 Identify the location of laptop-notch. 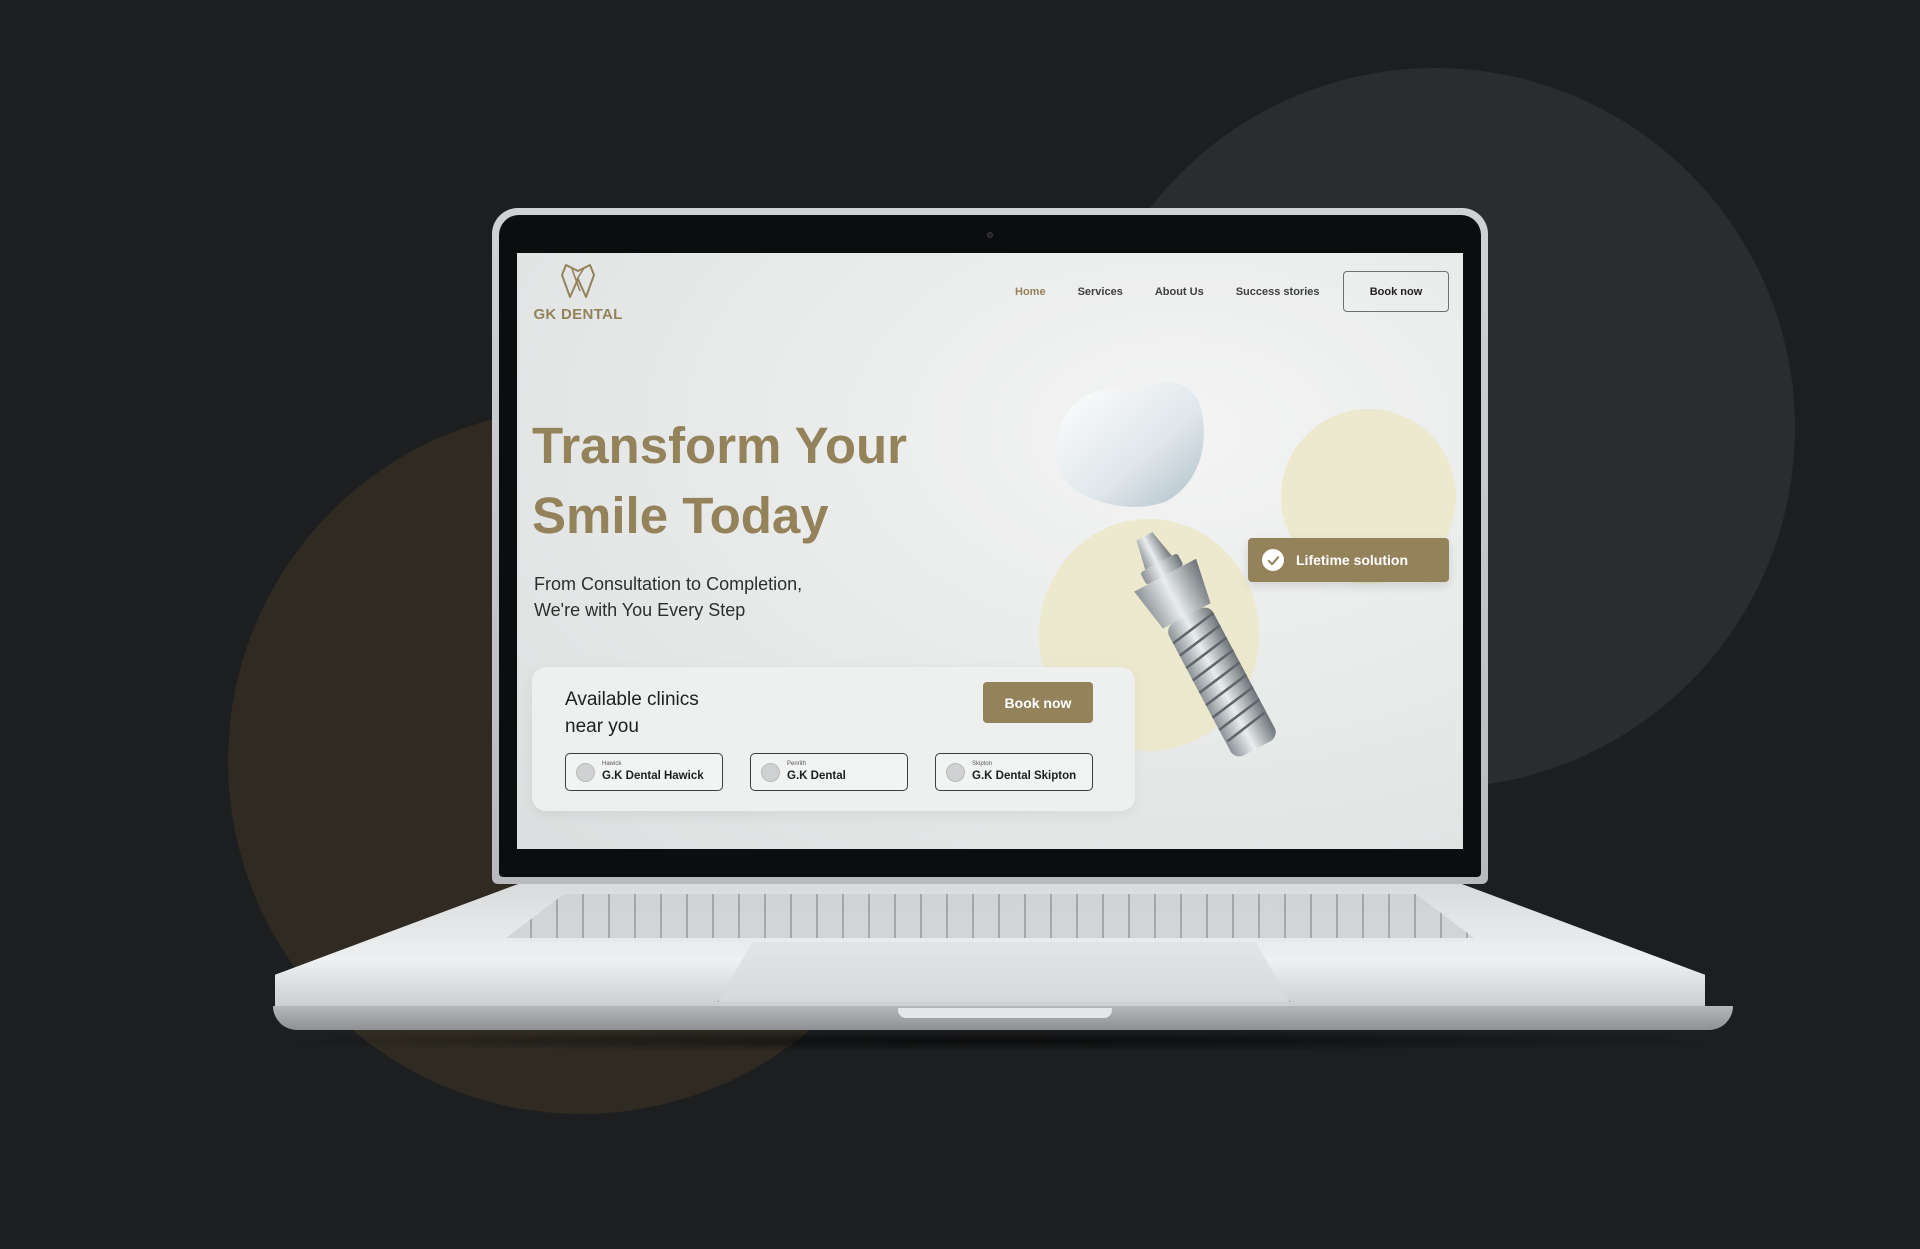
(1005, 1013).